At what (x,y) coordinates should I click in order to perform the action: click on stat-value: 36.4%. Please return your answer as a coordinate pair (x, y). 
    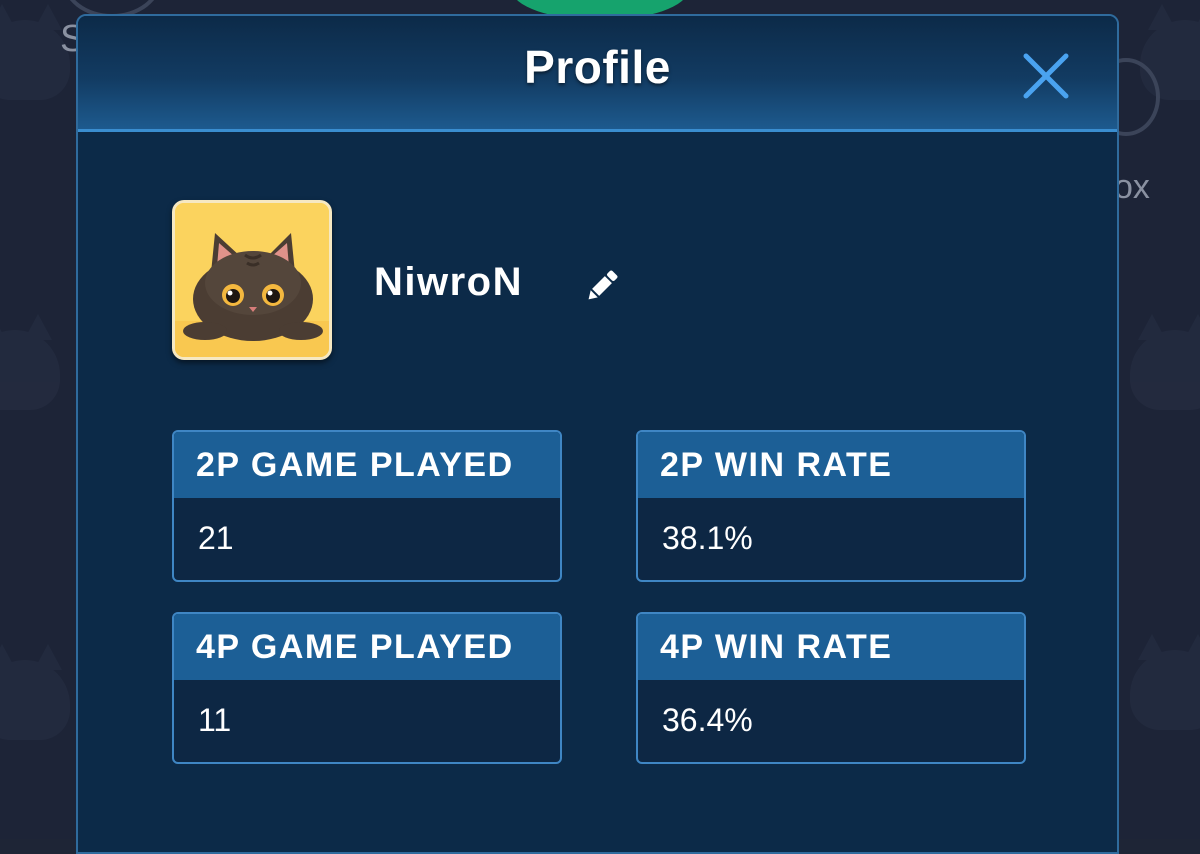
    Looking at the image, I should click on (707, 720).